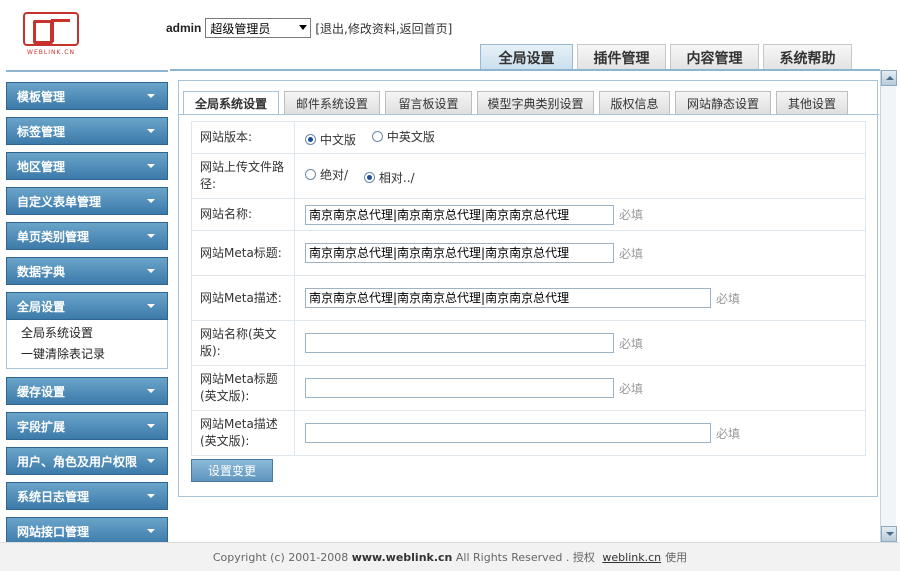 The height and width of the screenshot is (571, 900). Describe the element at coordinates (889, 78) in the screenshot. I see `scroll-up-icon` at that location.